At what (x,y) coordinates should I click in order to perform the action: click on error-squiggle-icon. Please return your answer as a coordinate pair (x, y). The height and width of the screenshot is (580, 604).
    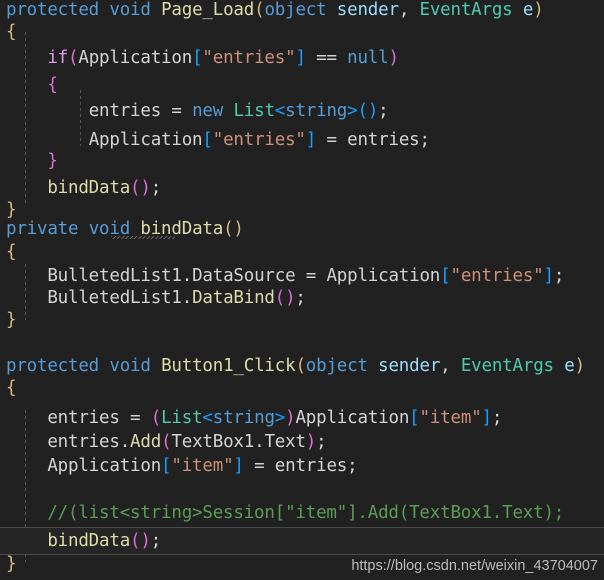
    Looking at the image, I should click on (143, 237).